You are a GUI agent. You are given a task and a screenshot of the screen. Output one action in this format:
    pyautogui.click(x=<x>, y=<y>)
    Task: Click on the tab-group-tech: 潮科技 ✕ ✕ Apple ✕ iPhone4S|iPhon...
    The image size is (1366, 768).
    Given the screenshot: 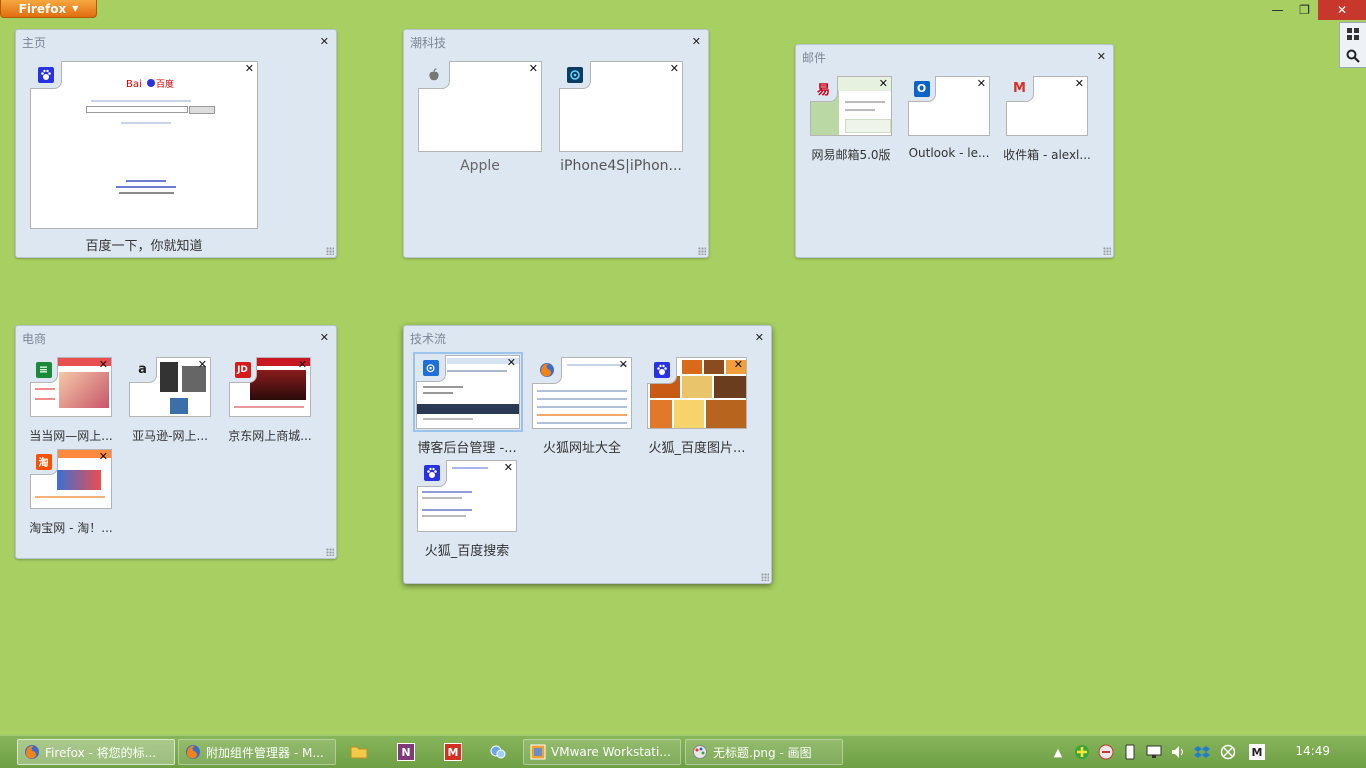 What is the action you would take?
    pyautogui.click(x=556, y=143)
    